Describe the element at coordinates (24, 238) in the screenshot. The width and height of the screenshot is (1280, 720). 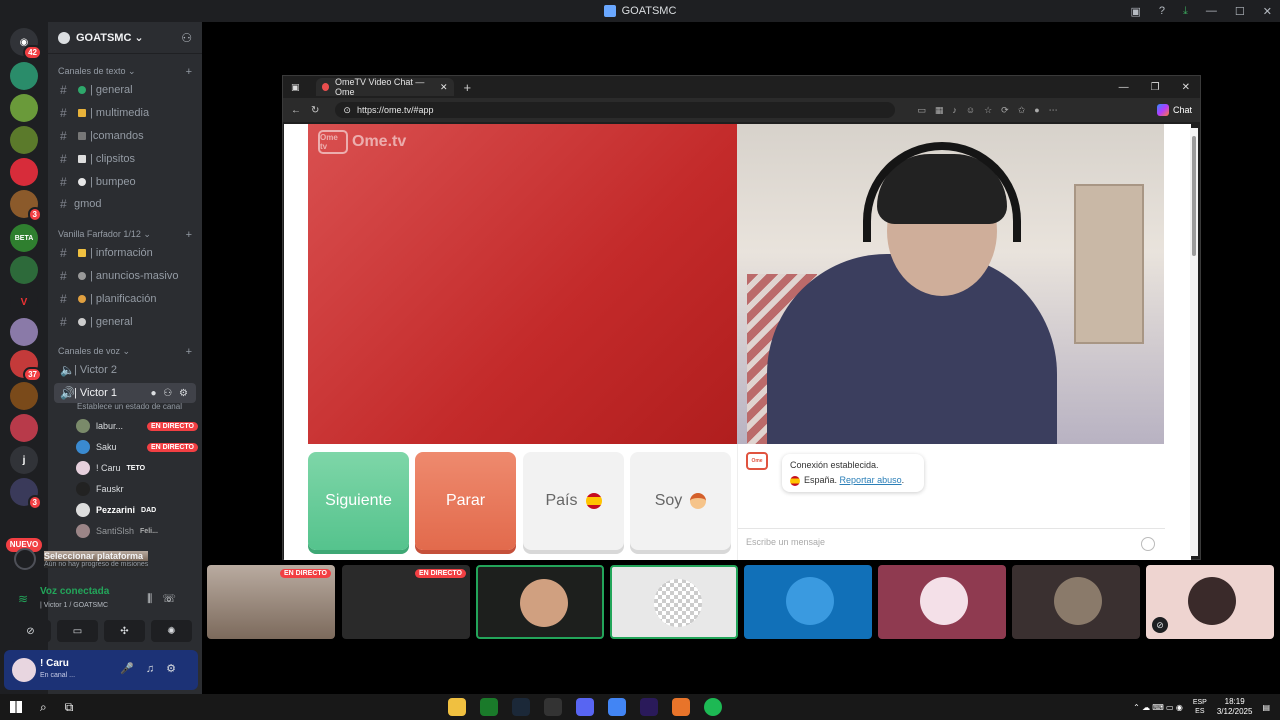
I see `server-icon: BETA` at that location.